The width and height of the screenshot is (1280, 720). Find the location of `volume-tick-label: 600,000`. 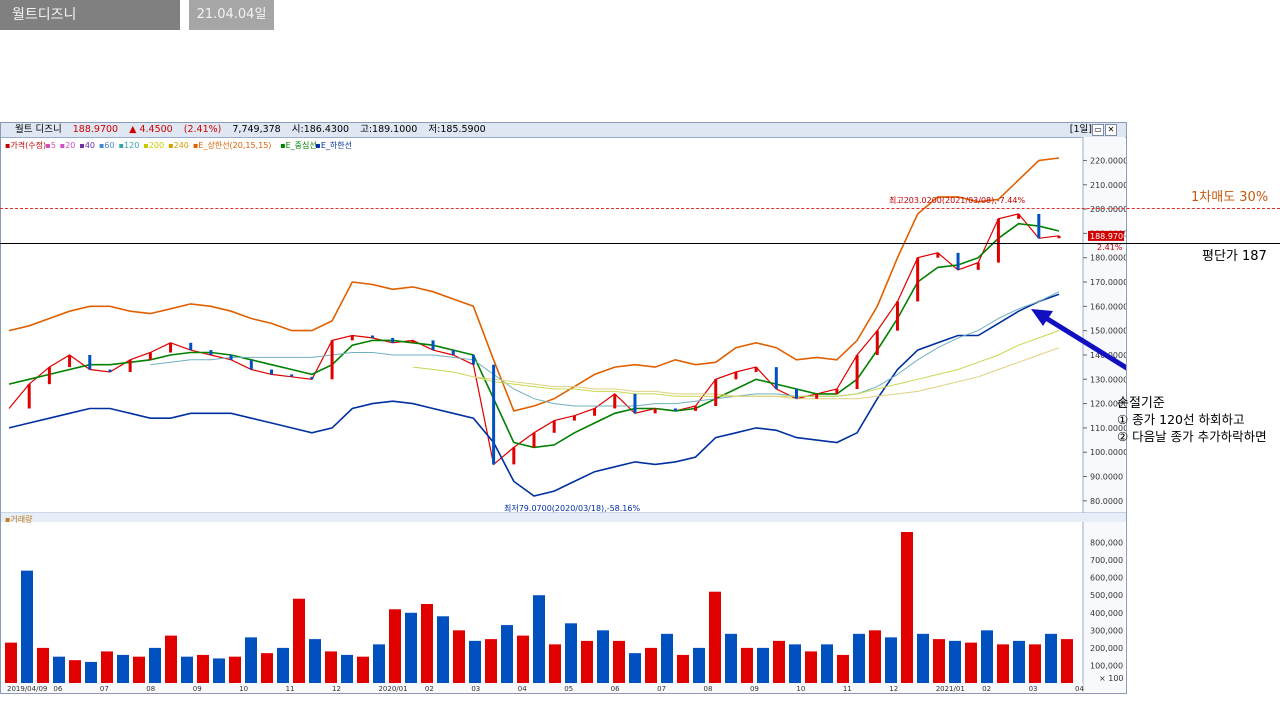

volume-tick-label: 600,000 is located at coordinates (1106, 578).